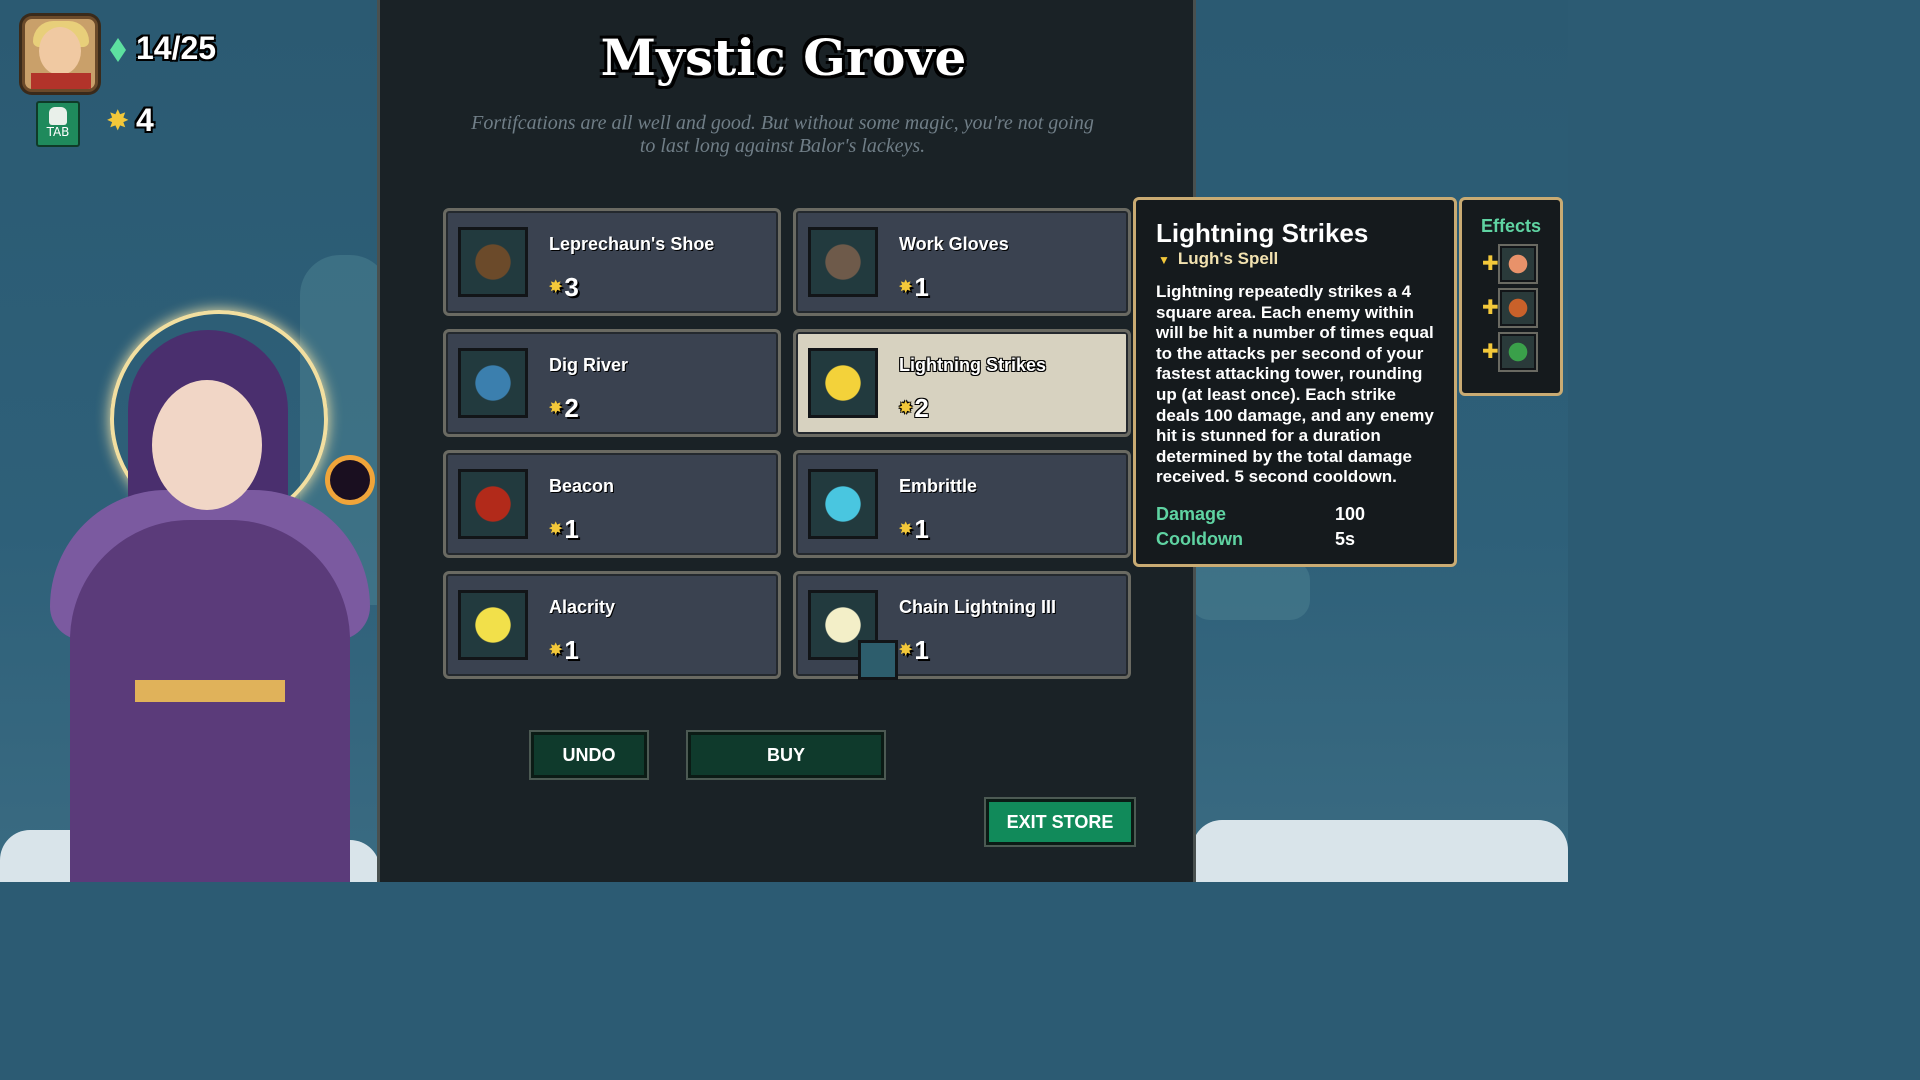 The image size is (1920, 1080). I want to click on item-name: Lightning Strikes, so click(973, 365).